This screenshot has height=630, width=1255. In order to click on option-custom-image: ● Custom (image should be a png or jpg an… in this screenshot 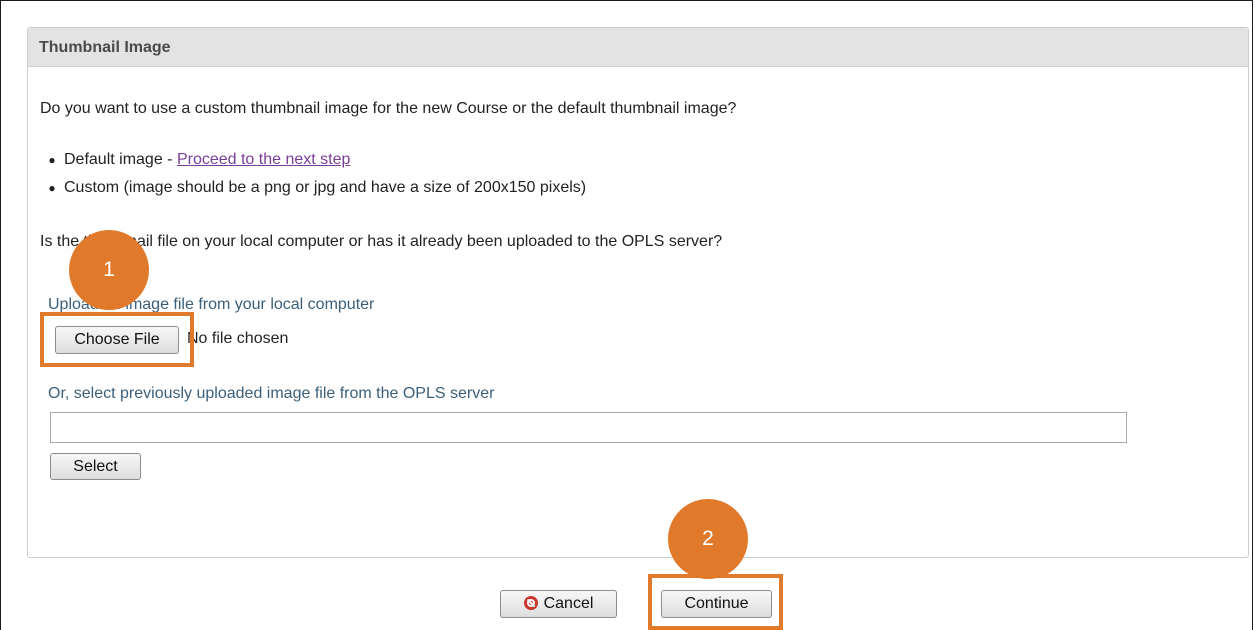, I will do `click(313, 188)`.